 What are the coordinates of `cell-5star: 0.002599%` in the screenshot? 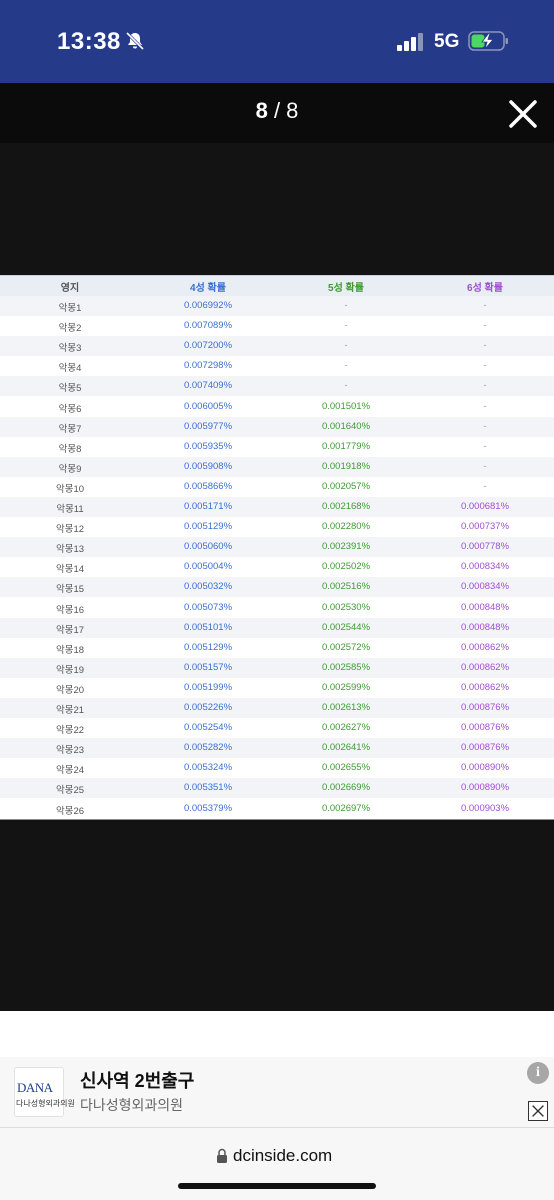 It's located at (346, 687).